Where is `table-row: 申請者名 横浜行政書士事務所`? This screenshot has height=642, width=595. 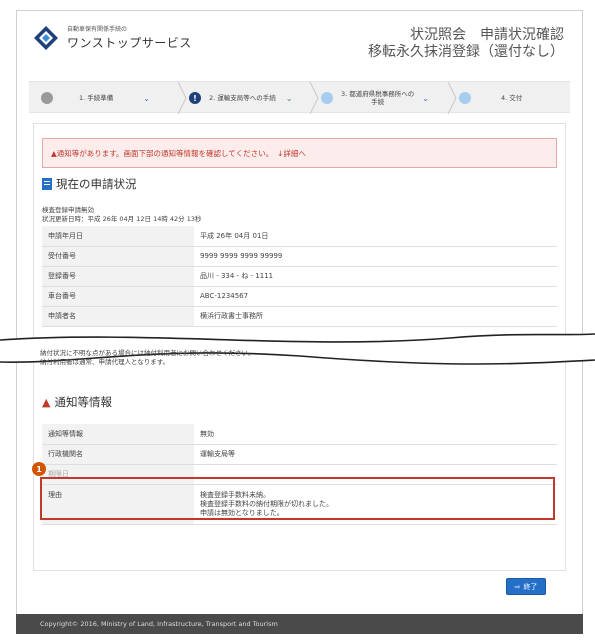 table-row: 申請者名 横浜行政書士事務所 is located at coordinates (299, 316).